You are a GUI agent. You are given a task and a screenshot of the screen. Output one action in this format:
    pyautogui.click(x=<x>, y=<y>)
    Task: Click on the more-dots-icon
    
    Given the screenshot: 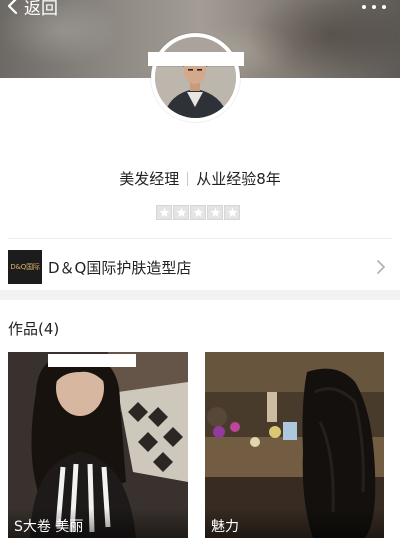 What is the action you would take?
    pyautogui.click(x=364, y=7)
    